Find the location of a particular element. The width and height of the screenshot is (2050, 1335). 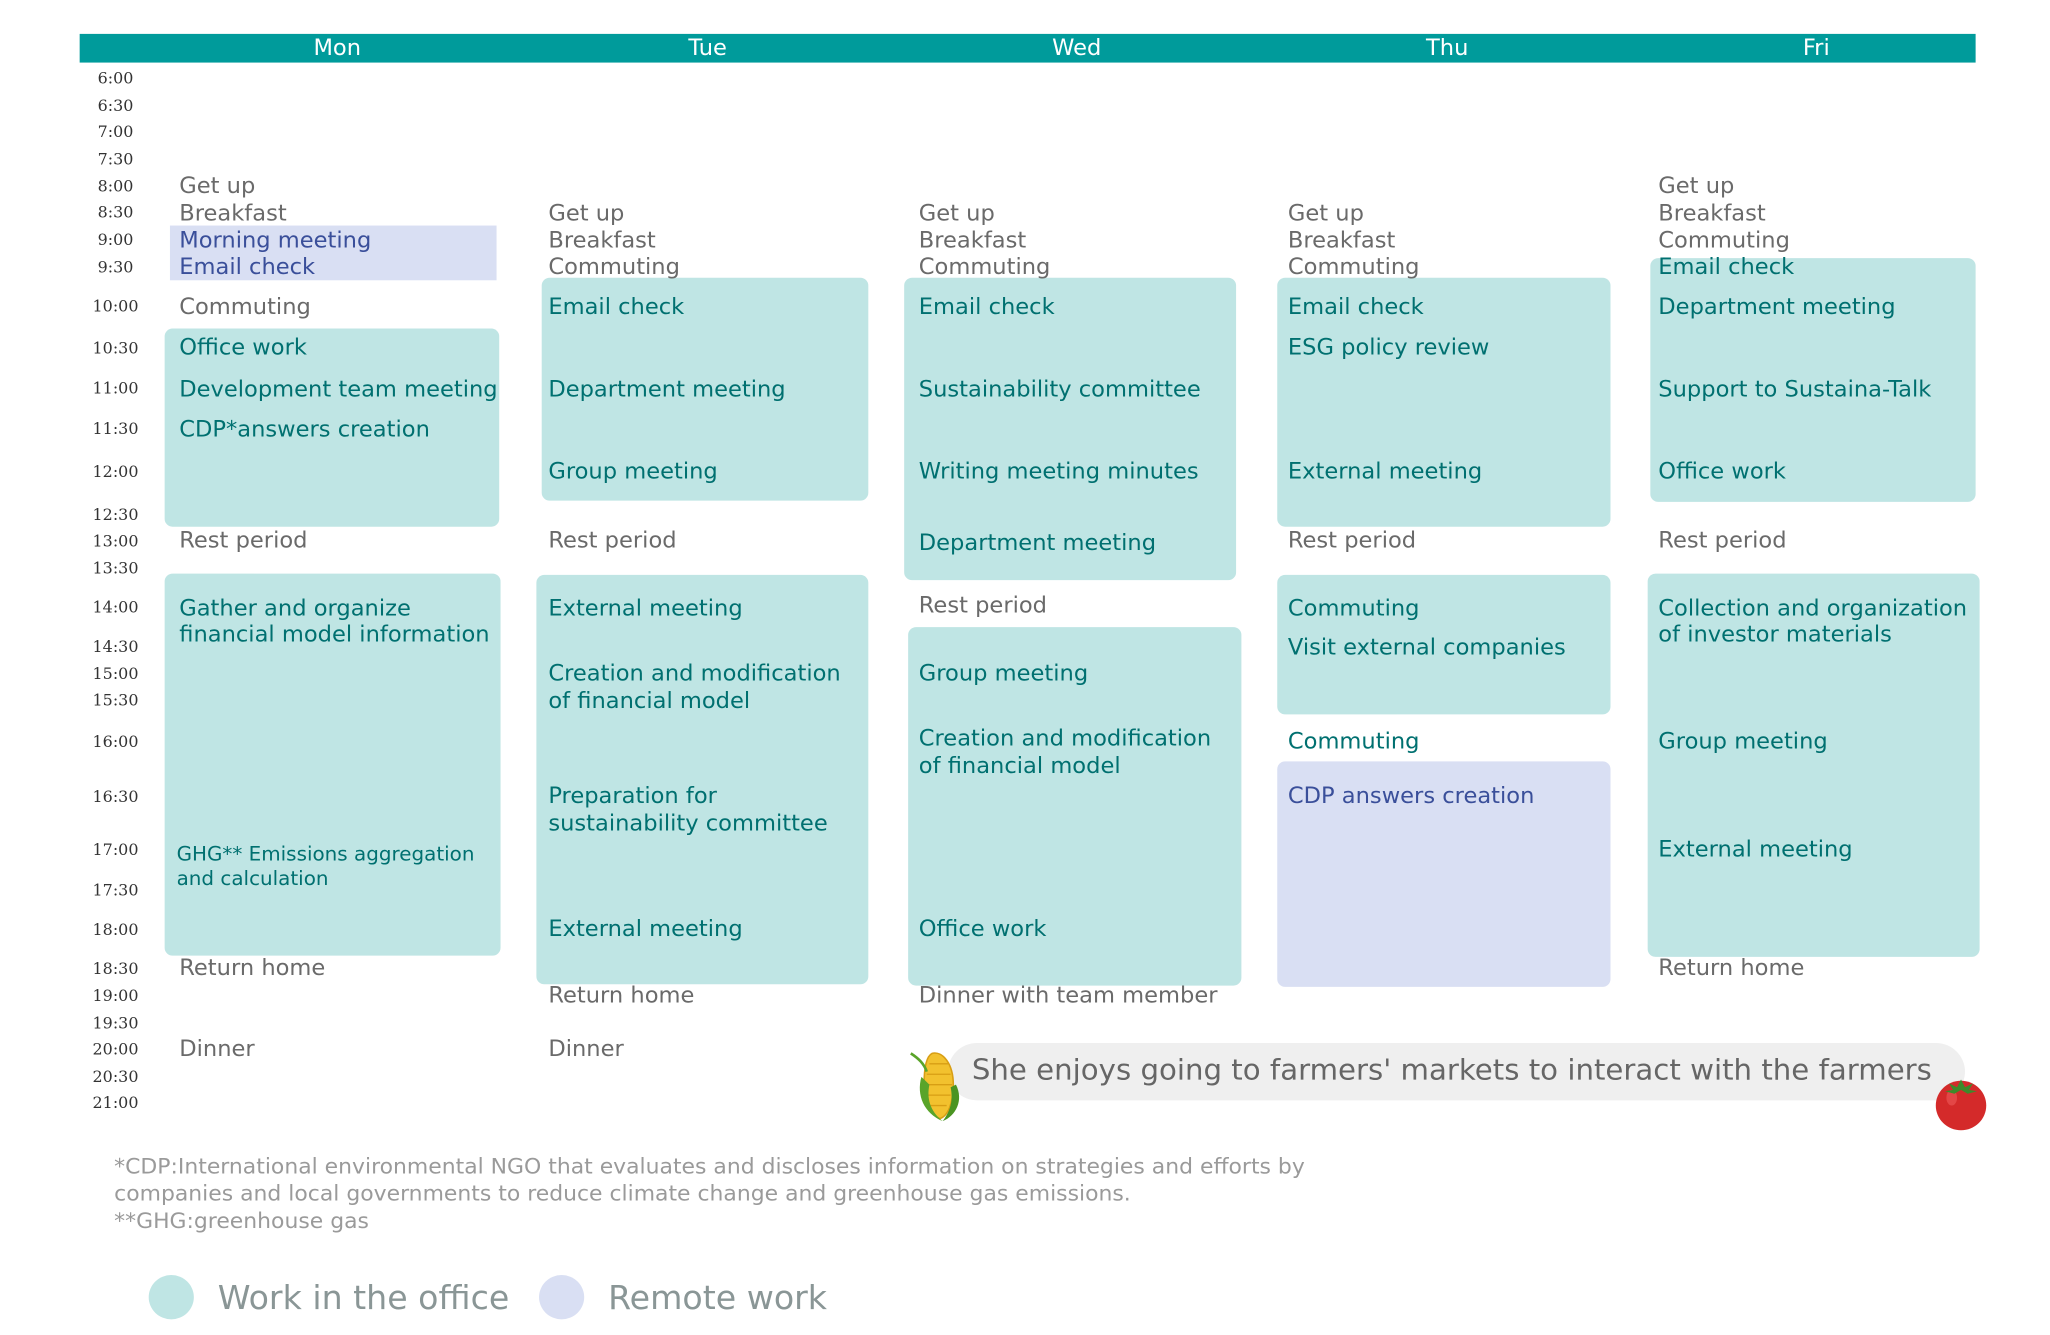

legend-office-swatch is located at coordinates (171, 1297).